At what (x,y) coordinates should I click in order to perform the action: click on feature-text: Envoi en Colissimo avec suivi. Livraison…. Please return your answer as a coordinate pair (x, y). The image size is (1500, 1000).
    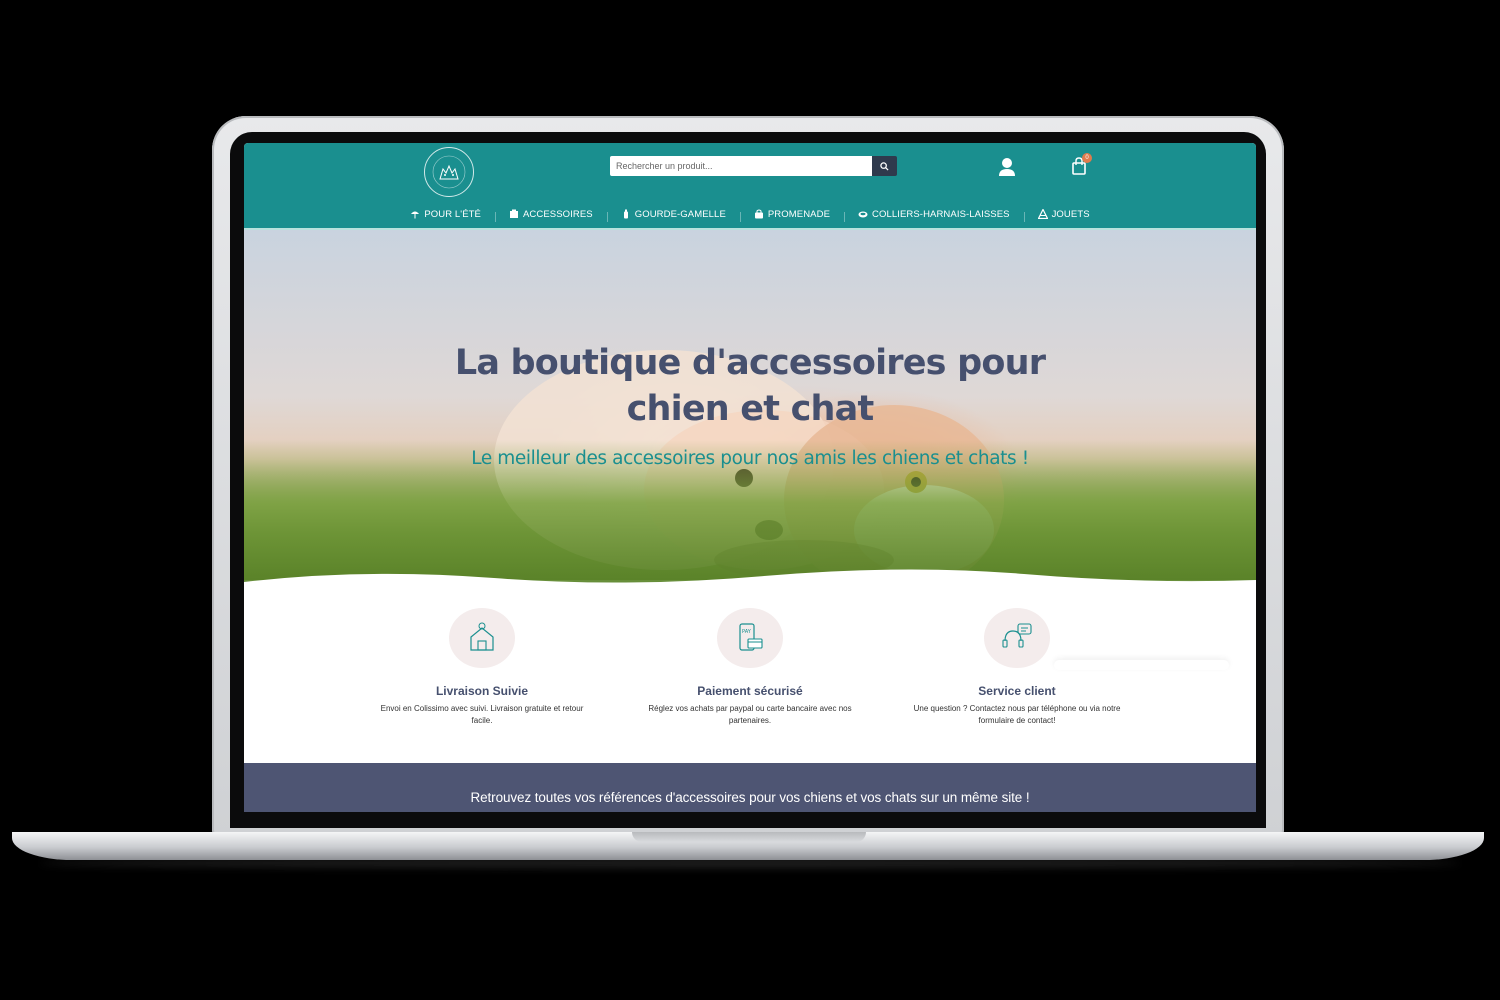
    Looking at the image, I should click on (482, 714).